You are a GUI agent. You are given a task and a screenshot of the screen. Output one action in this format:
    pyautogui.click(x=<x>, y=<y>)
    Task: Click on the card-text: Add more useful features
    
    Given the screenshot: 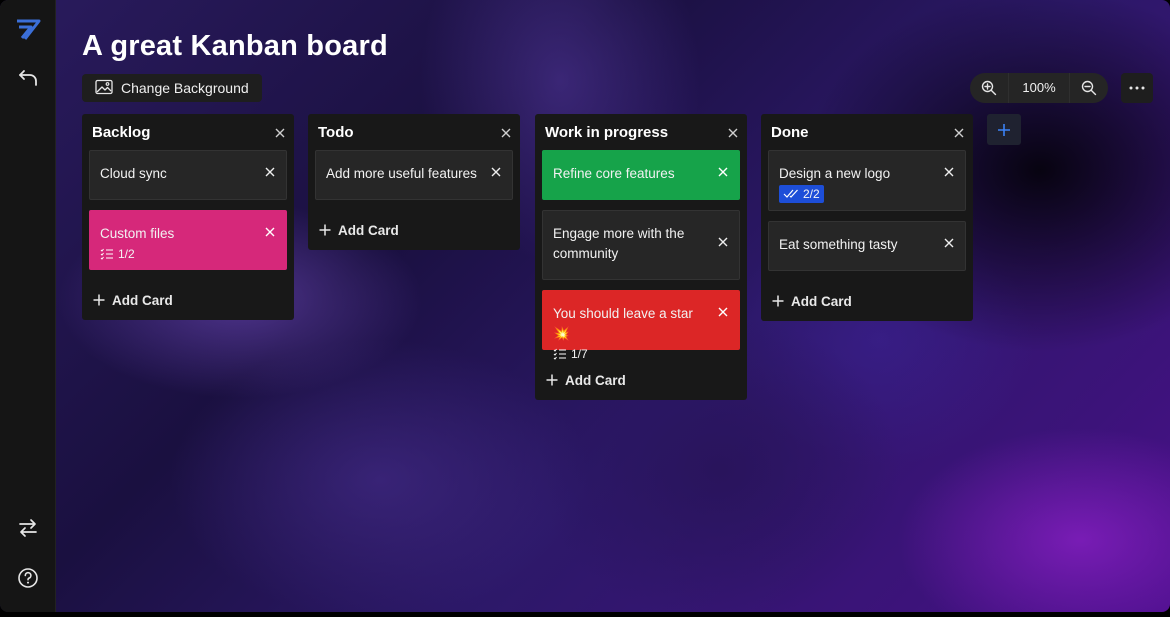 What is the action you would take?
    pyautogui.click(x=401, y=173)
    